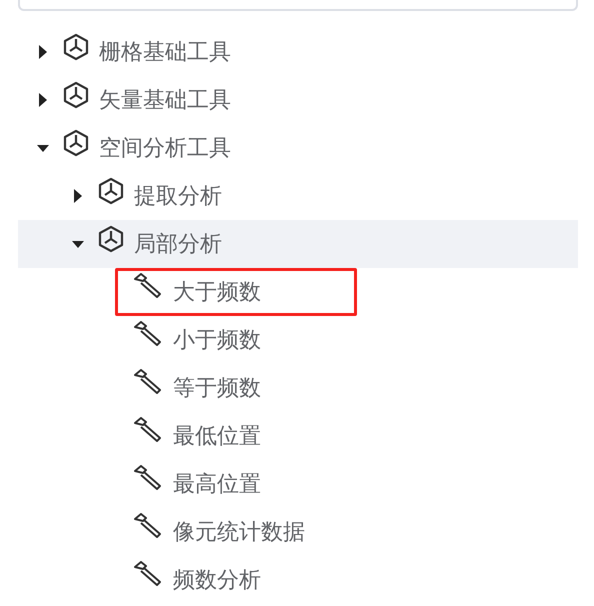 The image size is (594, 606). Describe the element at coordinates (217, 437) in the screenshot. I see `tree-label: 最低位置` at that location.